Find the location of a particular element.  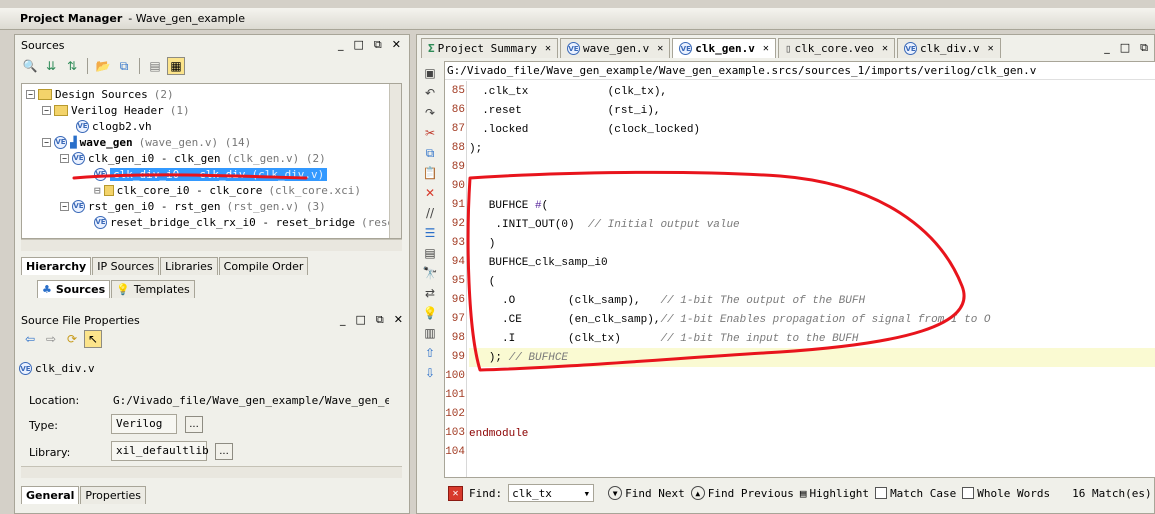

show-properties-icon: ▦ is located at coordinates (176, 66).